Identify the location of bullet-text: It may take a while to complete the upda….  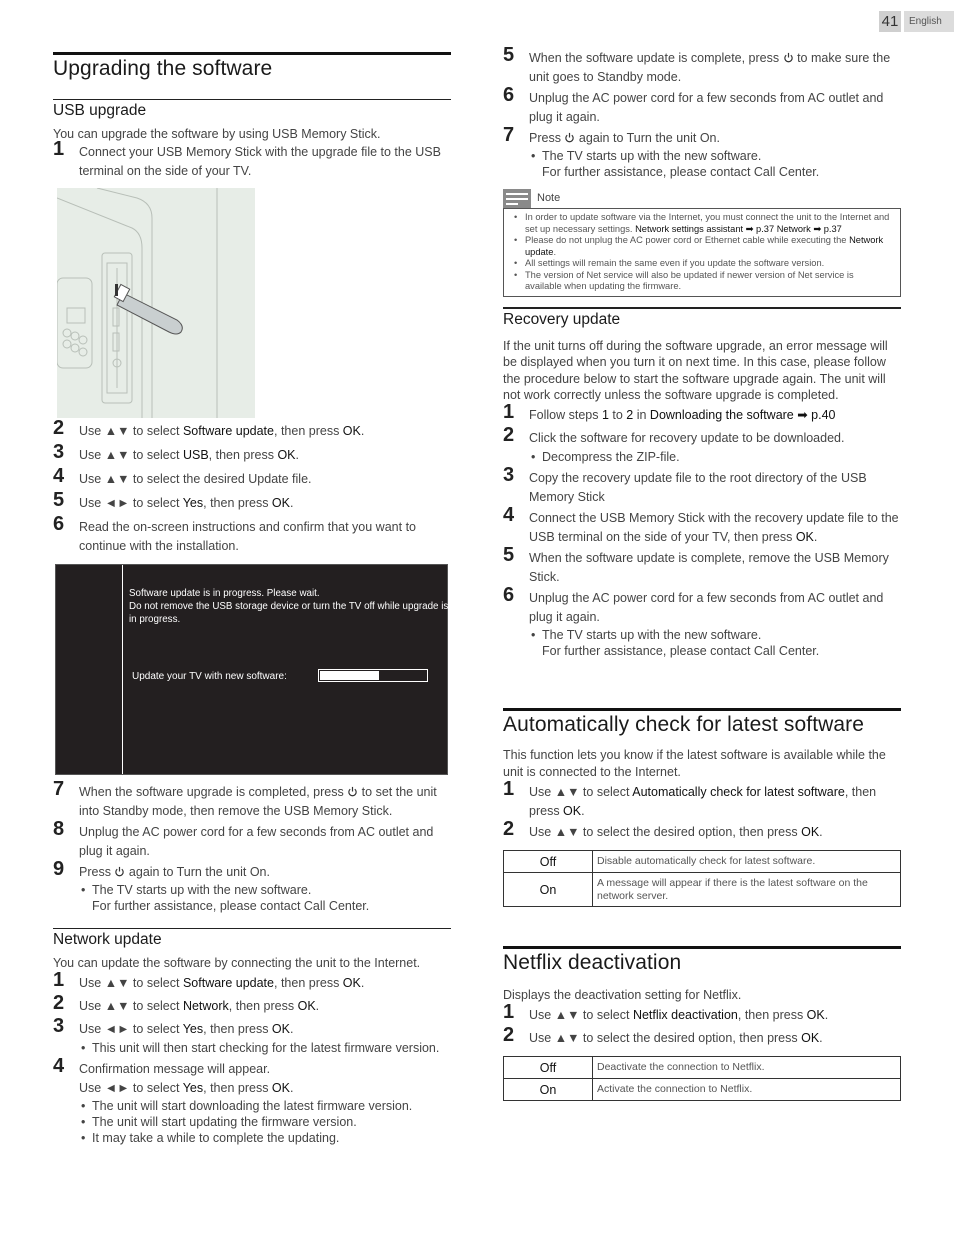
(216, 1138).